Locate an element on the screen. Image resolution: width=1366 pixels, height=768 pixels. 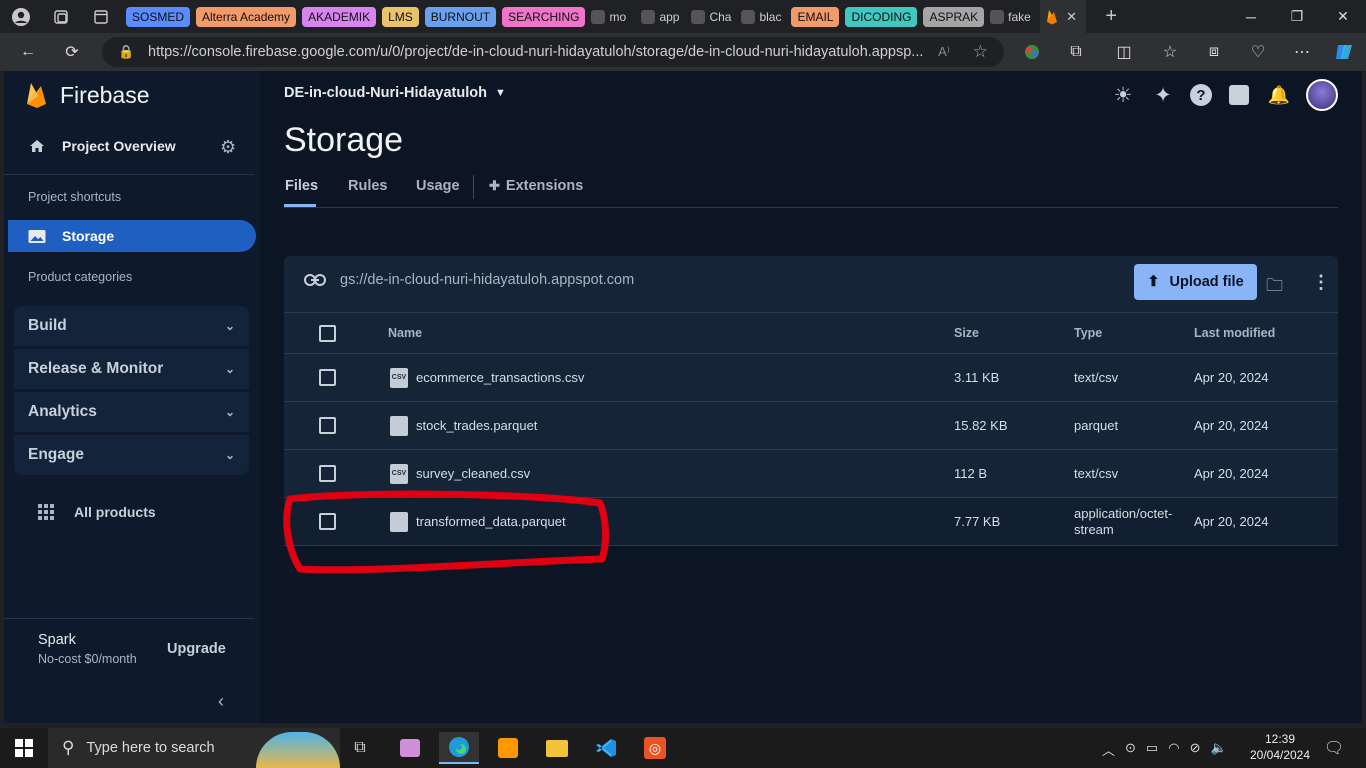
firebase-logo: Firebase is located at coordinates (87, 95).